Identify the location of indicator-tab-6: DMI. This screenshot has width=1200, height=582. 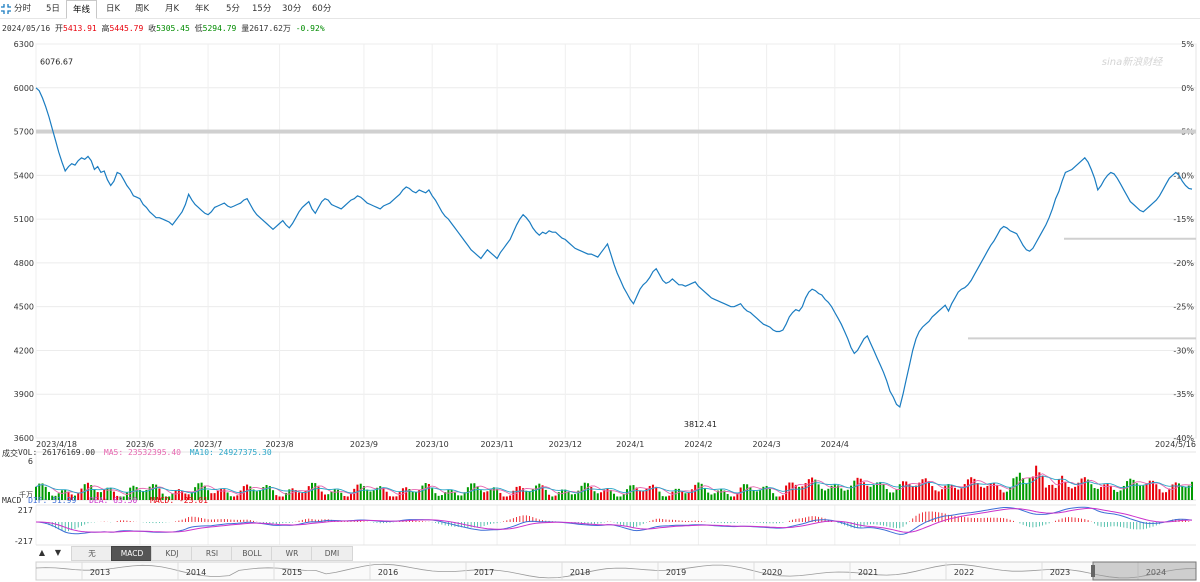
(332, 553).